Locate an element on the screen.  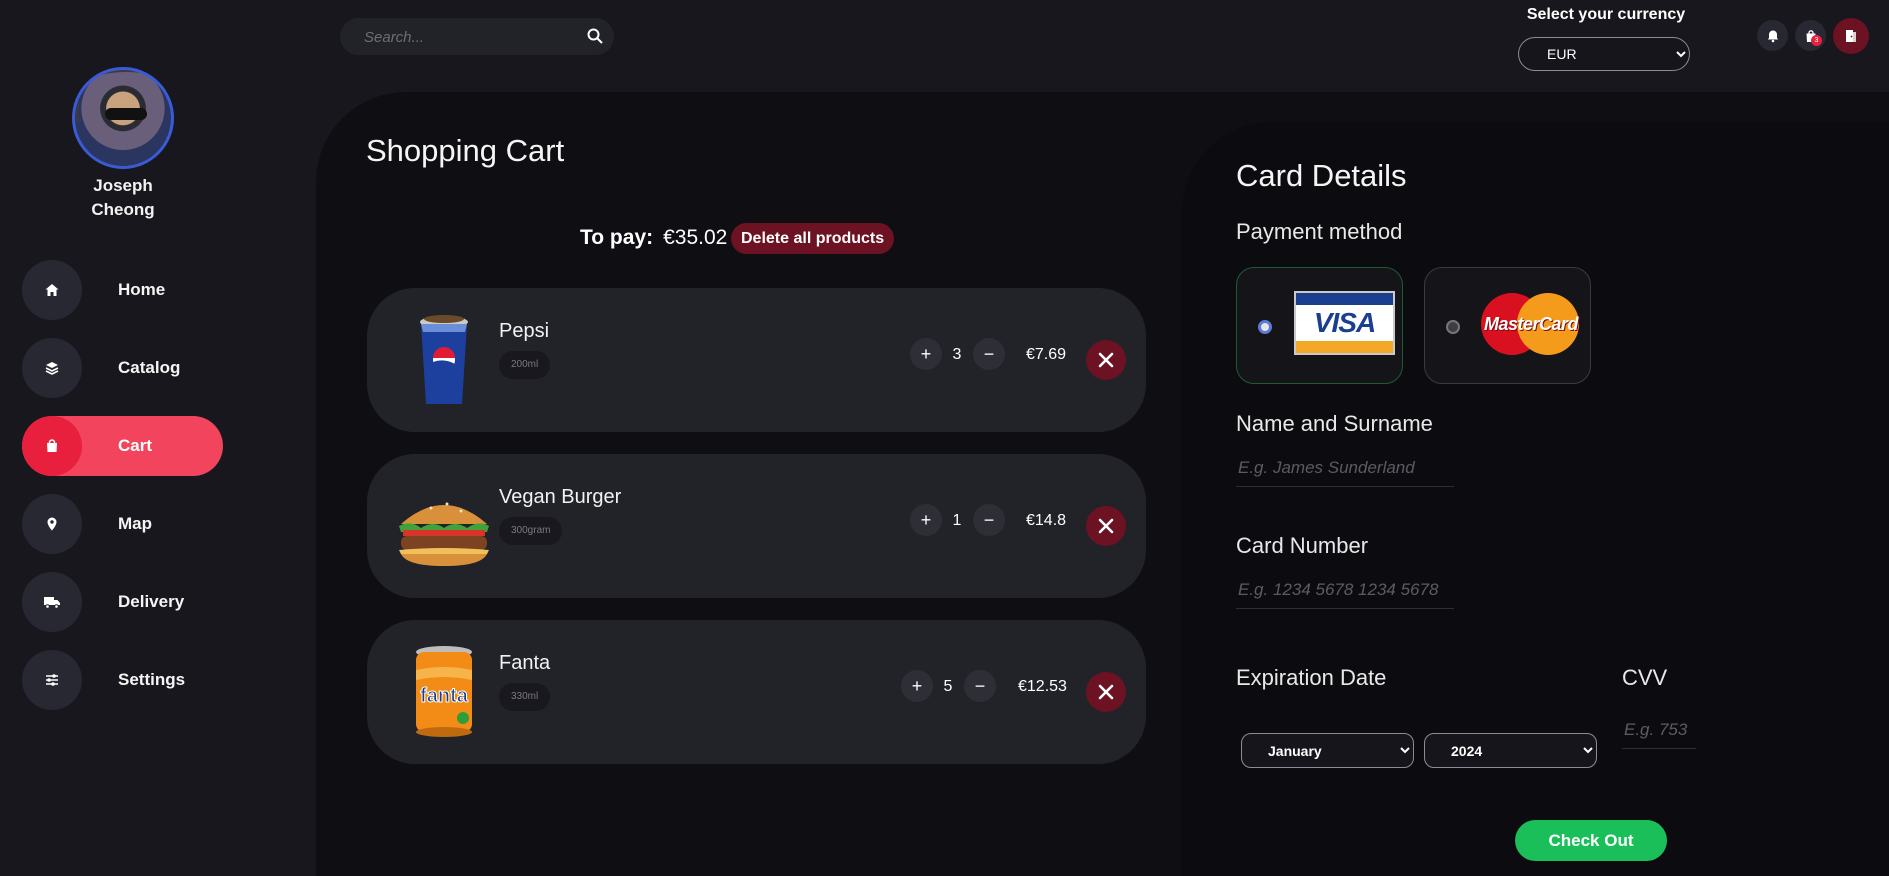
sidebar-item-delivery: Delivery is located at coordinates (124, 602).